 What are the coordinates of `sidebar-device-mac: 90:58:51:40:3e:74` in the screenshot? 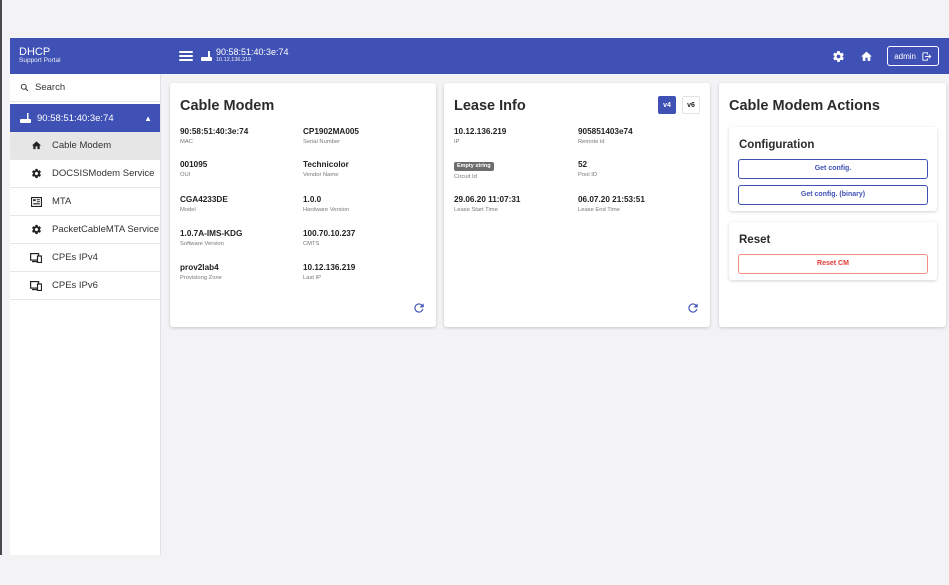 It's located at (75, 118).